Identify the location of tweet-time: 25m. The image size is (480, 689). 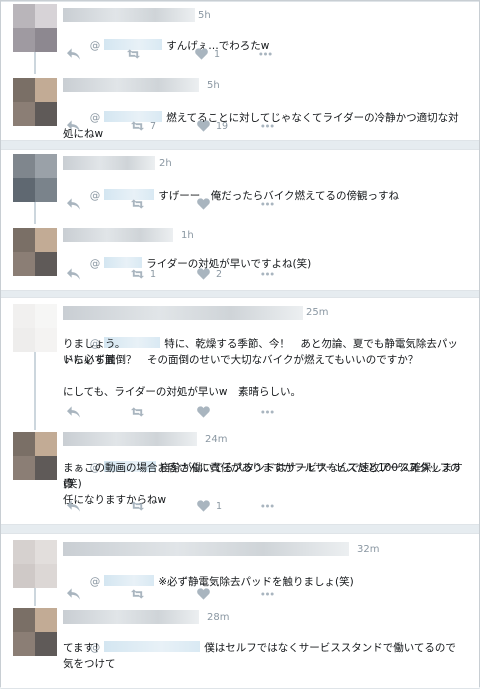
(317, 312).